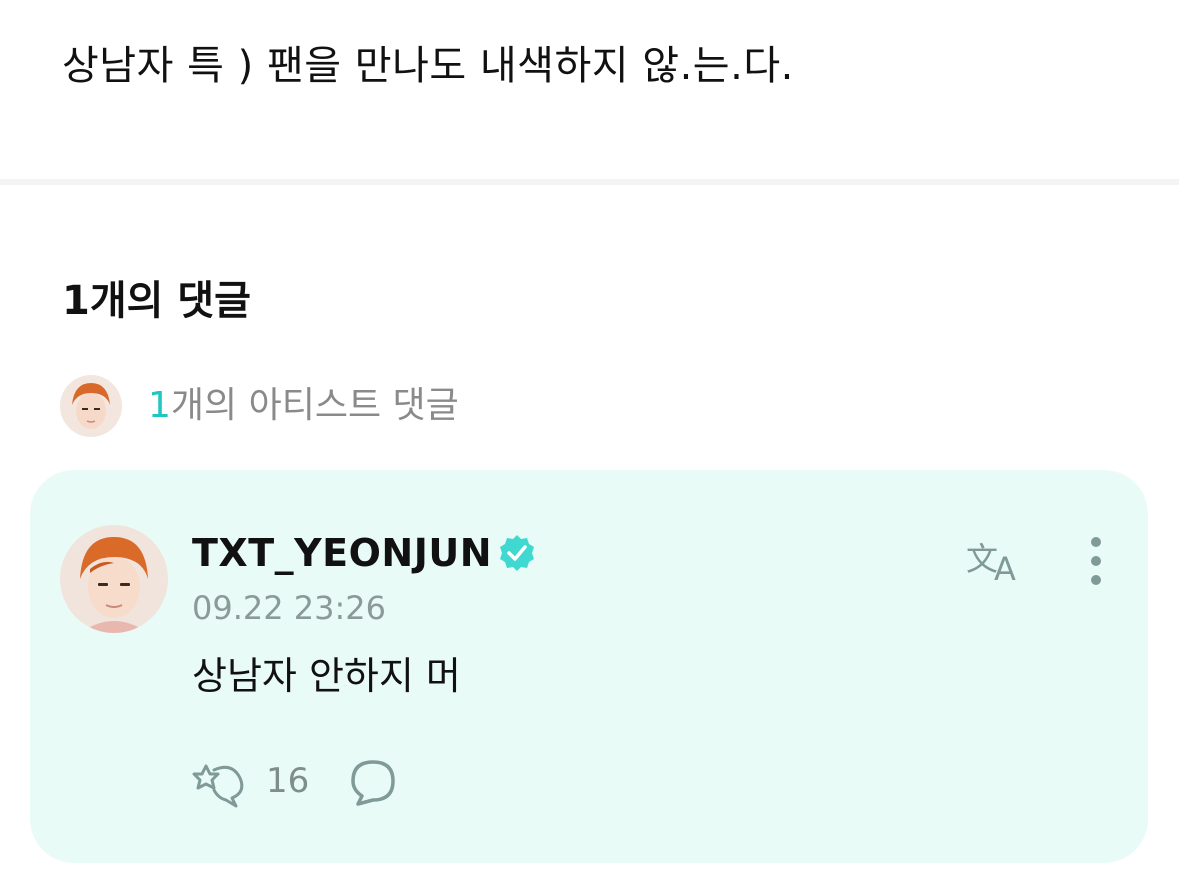 The width and height of the screenshot is (1179, 896). What do you see at coordinates (114, 579) in the screenshot?
I see `commenter-avatar` at bounding box center [114, 579].